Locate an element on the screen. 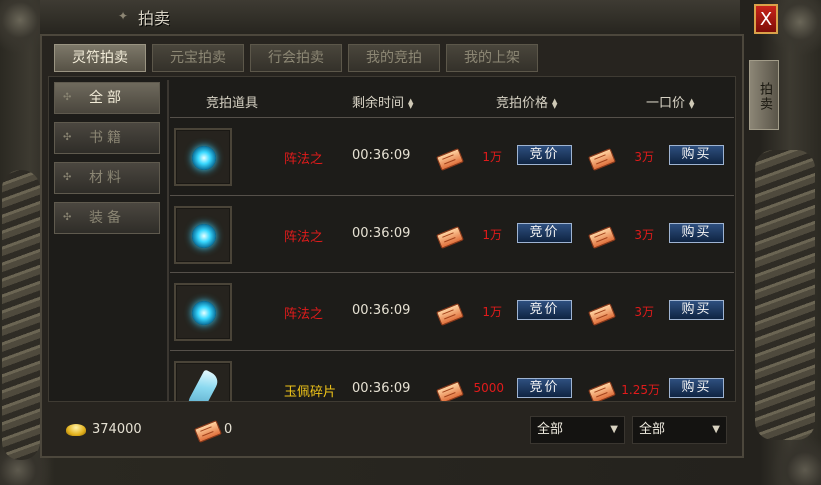 Image resolution: width=821 pixels, height=485 pixels. filter-dropdown-2: 全部 ▼ is located at coordinates (679, 430).